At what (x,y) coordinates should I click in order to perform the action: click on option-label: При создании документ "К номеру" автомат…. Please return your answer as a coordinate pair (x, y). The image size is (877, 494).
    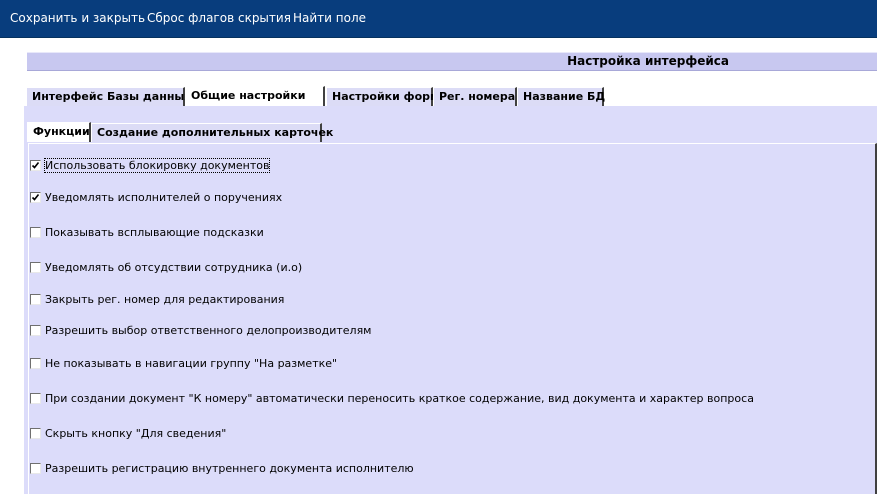
    Looking at the image, I should click on (399, 398).